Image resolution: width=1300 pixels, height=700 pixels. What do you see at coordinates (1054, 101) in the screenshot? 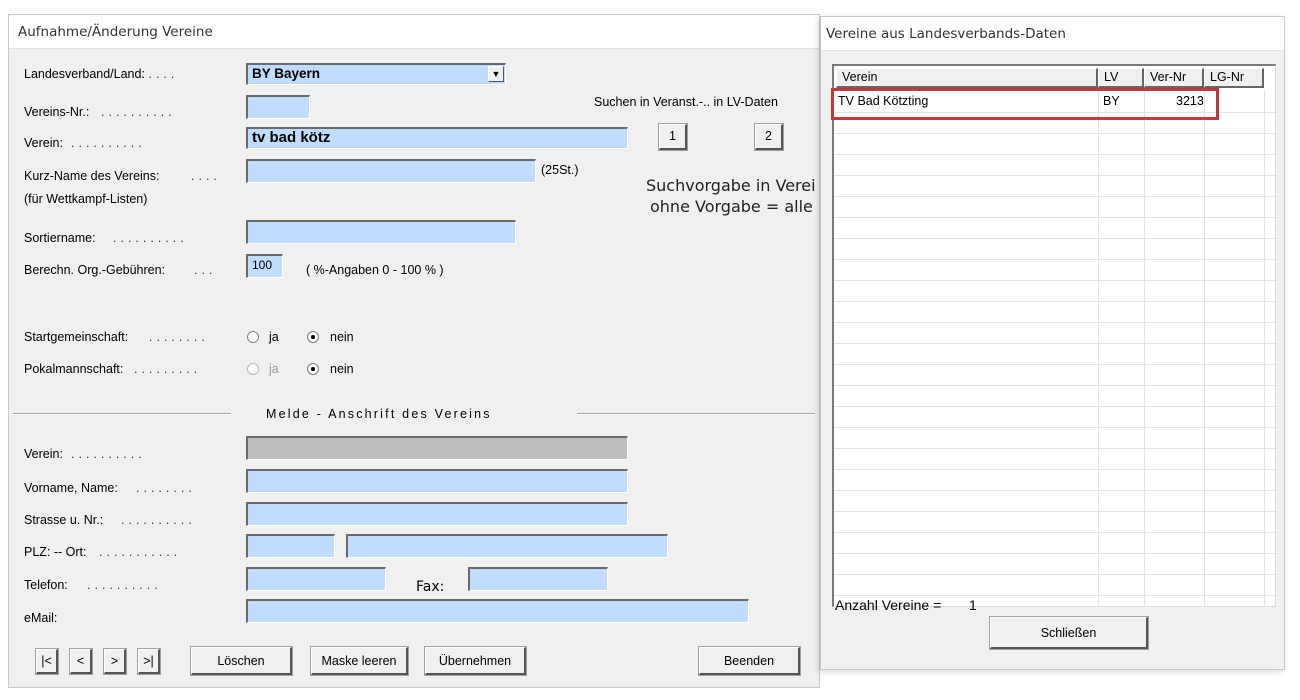
I see `table-row: TV Bad Kötzting BY 3213` at bounding box center [1054, 101].